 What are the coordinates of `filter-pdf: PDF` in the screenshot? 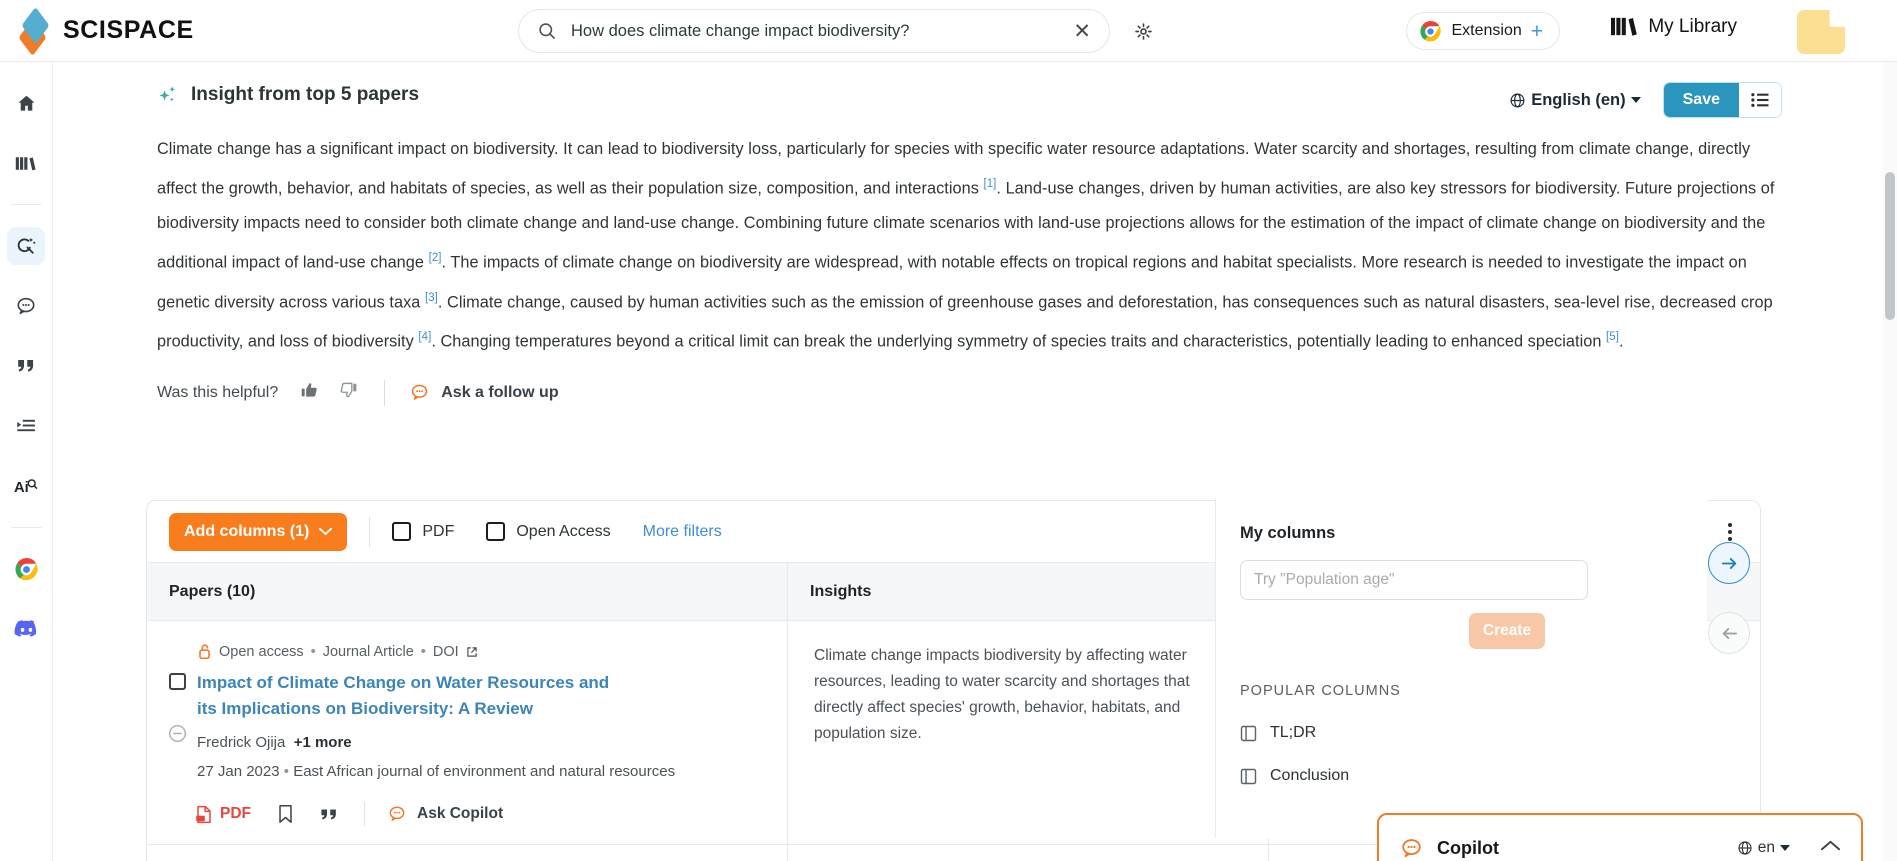 It's located at (423, 531).